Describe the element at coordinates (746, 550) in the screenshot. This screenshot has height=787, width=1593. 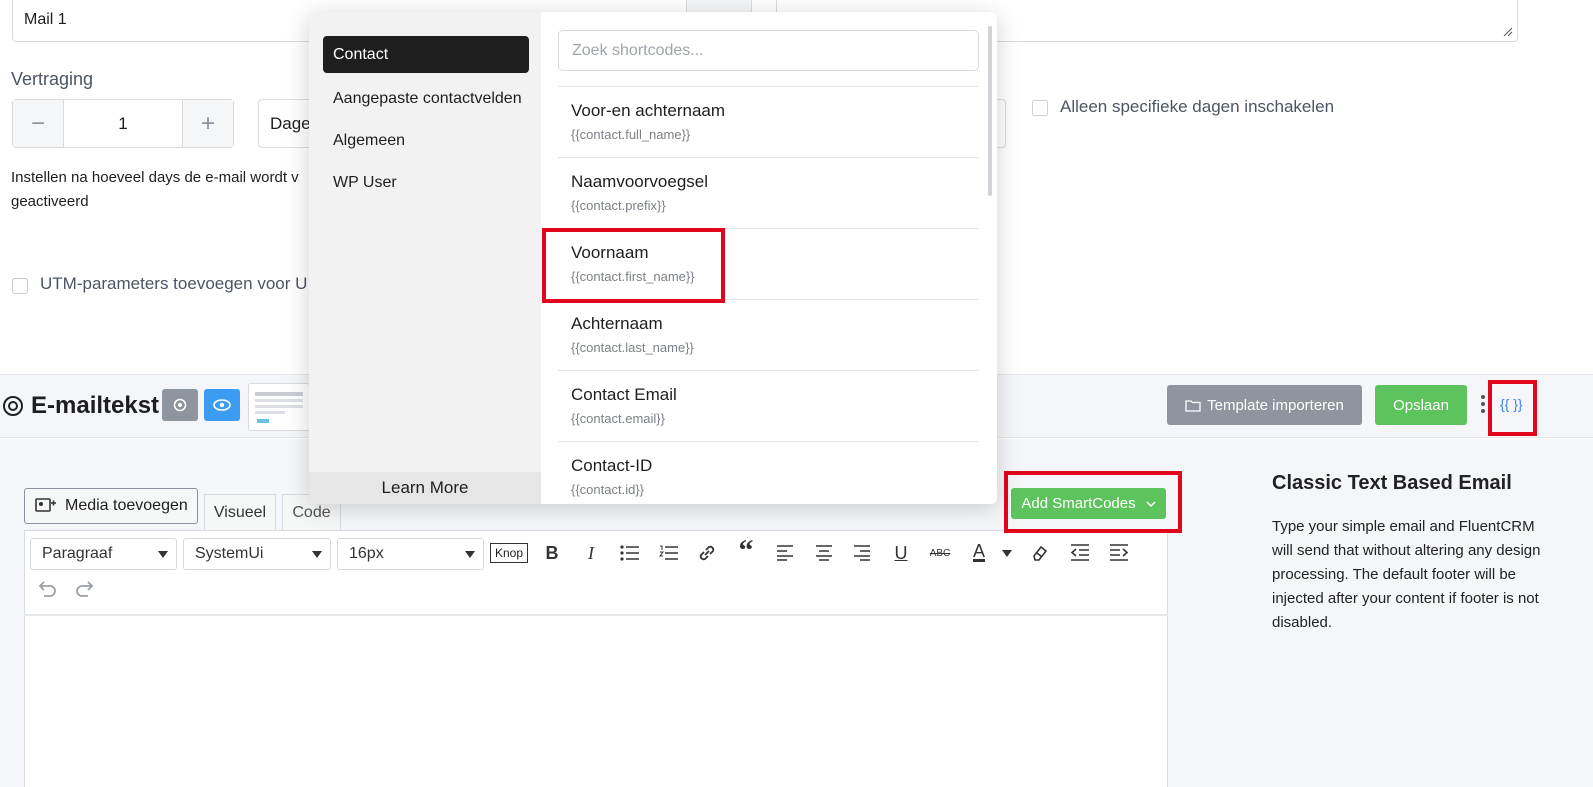
I see `blockquote-icon: “` at that location.